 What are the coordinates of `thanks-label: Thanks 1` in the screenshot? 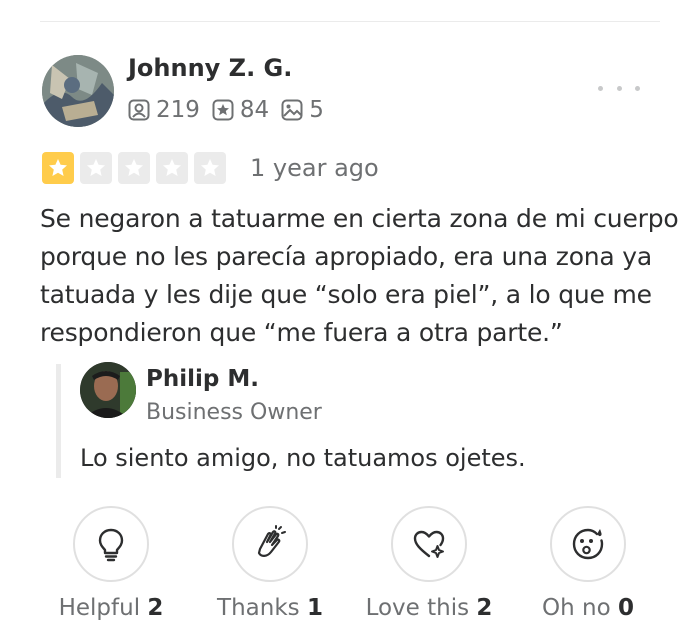 It's located at (270, 608).